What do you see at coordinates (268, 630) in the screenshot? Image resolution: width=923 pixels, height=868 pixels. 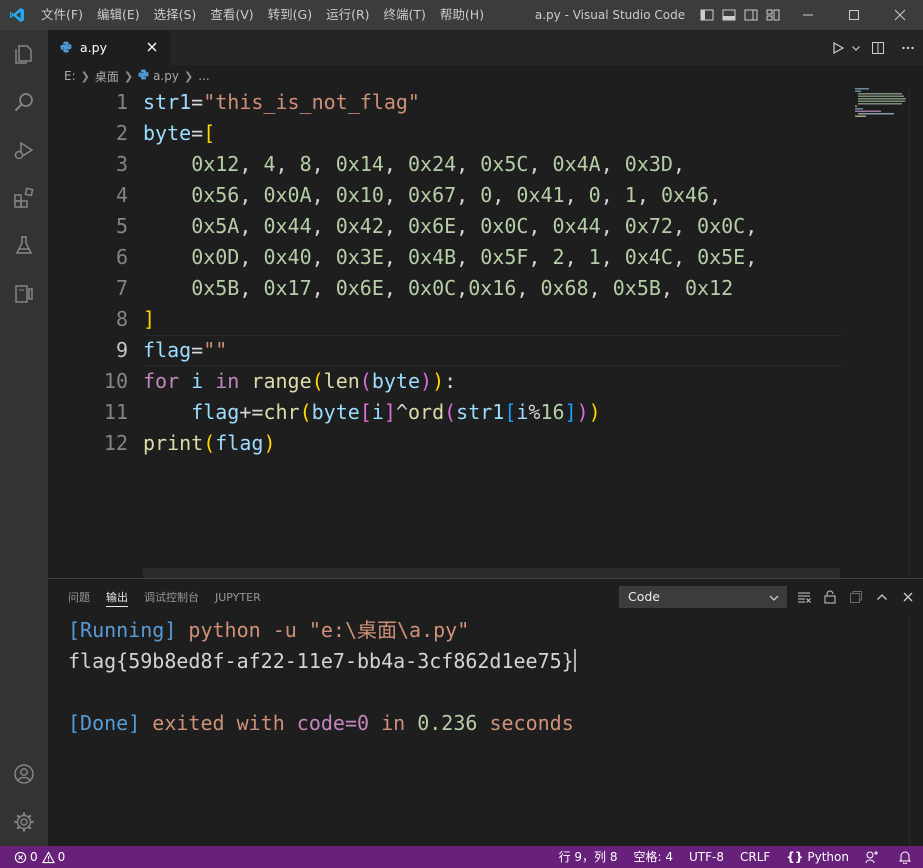 I see `output-line: [Running] python -u "e:\桌面\a.py"` at bounding box center [268, 630].